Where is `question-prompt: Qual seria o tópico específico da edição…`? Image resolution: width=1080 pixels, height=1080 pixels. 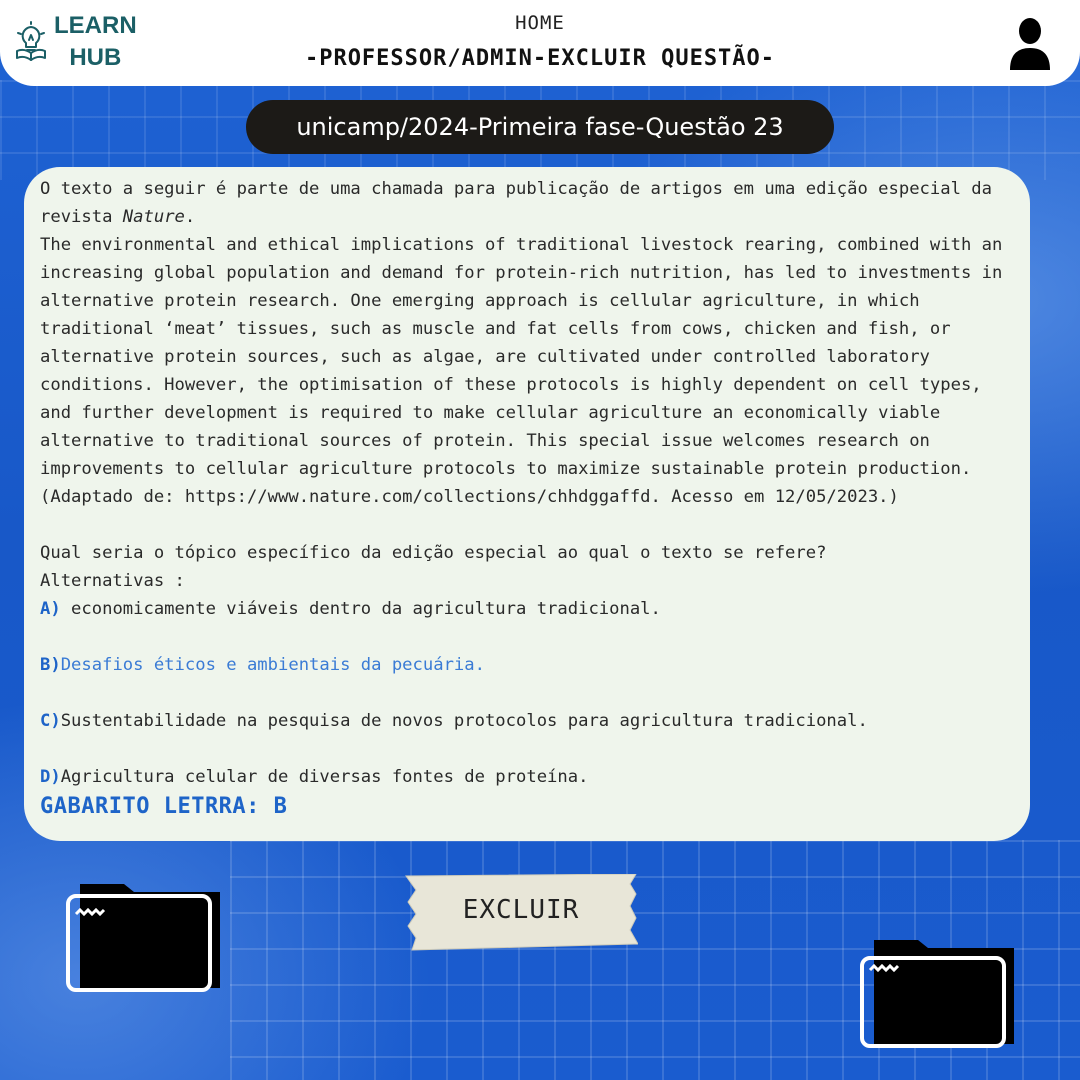 question-prompt: Qual seria o tópico específico da edição… is located at coordinates (433, 553).